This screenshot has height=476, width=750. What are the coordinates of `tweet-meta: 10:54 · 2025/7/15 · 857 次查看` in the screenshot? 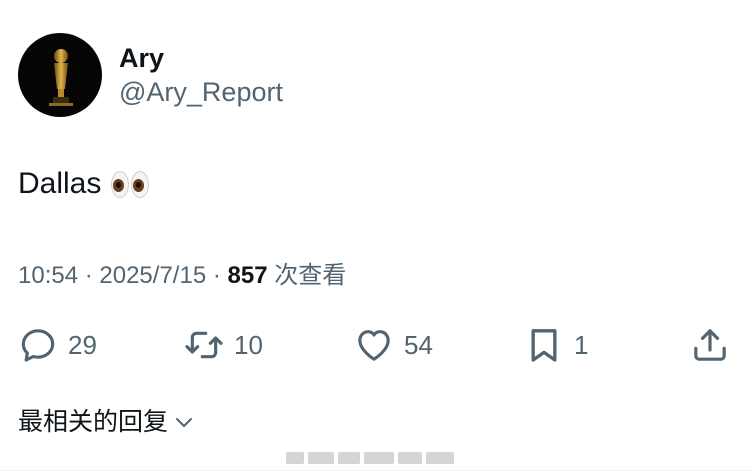 It's located at (182, 276).